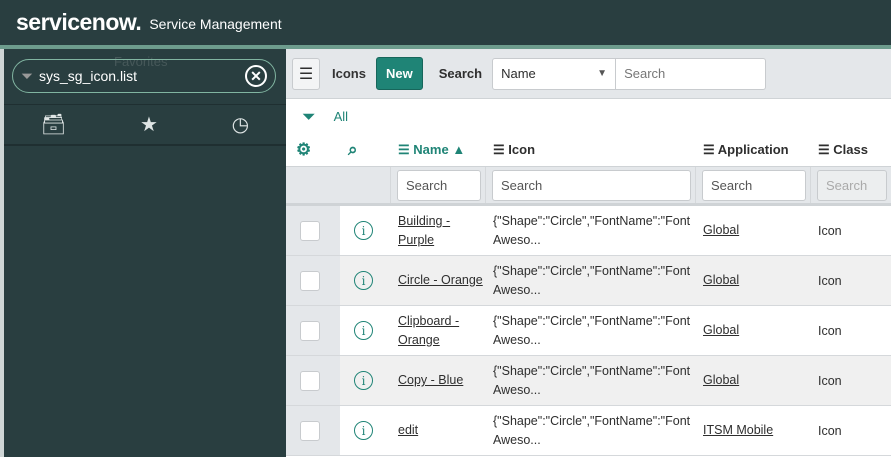 This screenshot has height=457, width=891. What do you see at coordinates (349, 73) in the screenshot?
I see `list-title: Icons` at bounding box center [349, 73].